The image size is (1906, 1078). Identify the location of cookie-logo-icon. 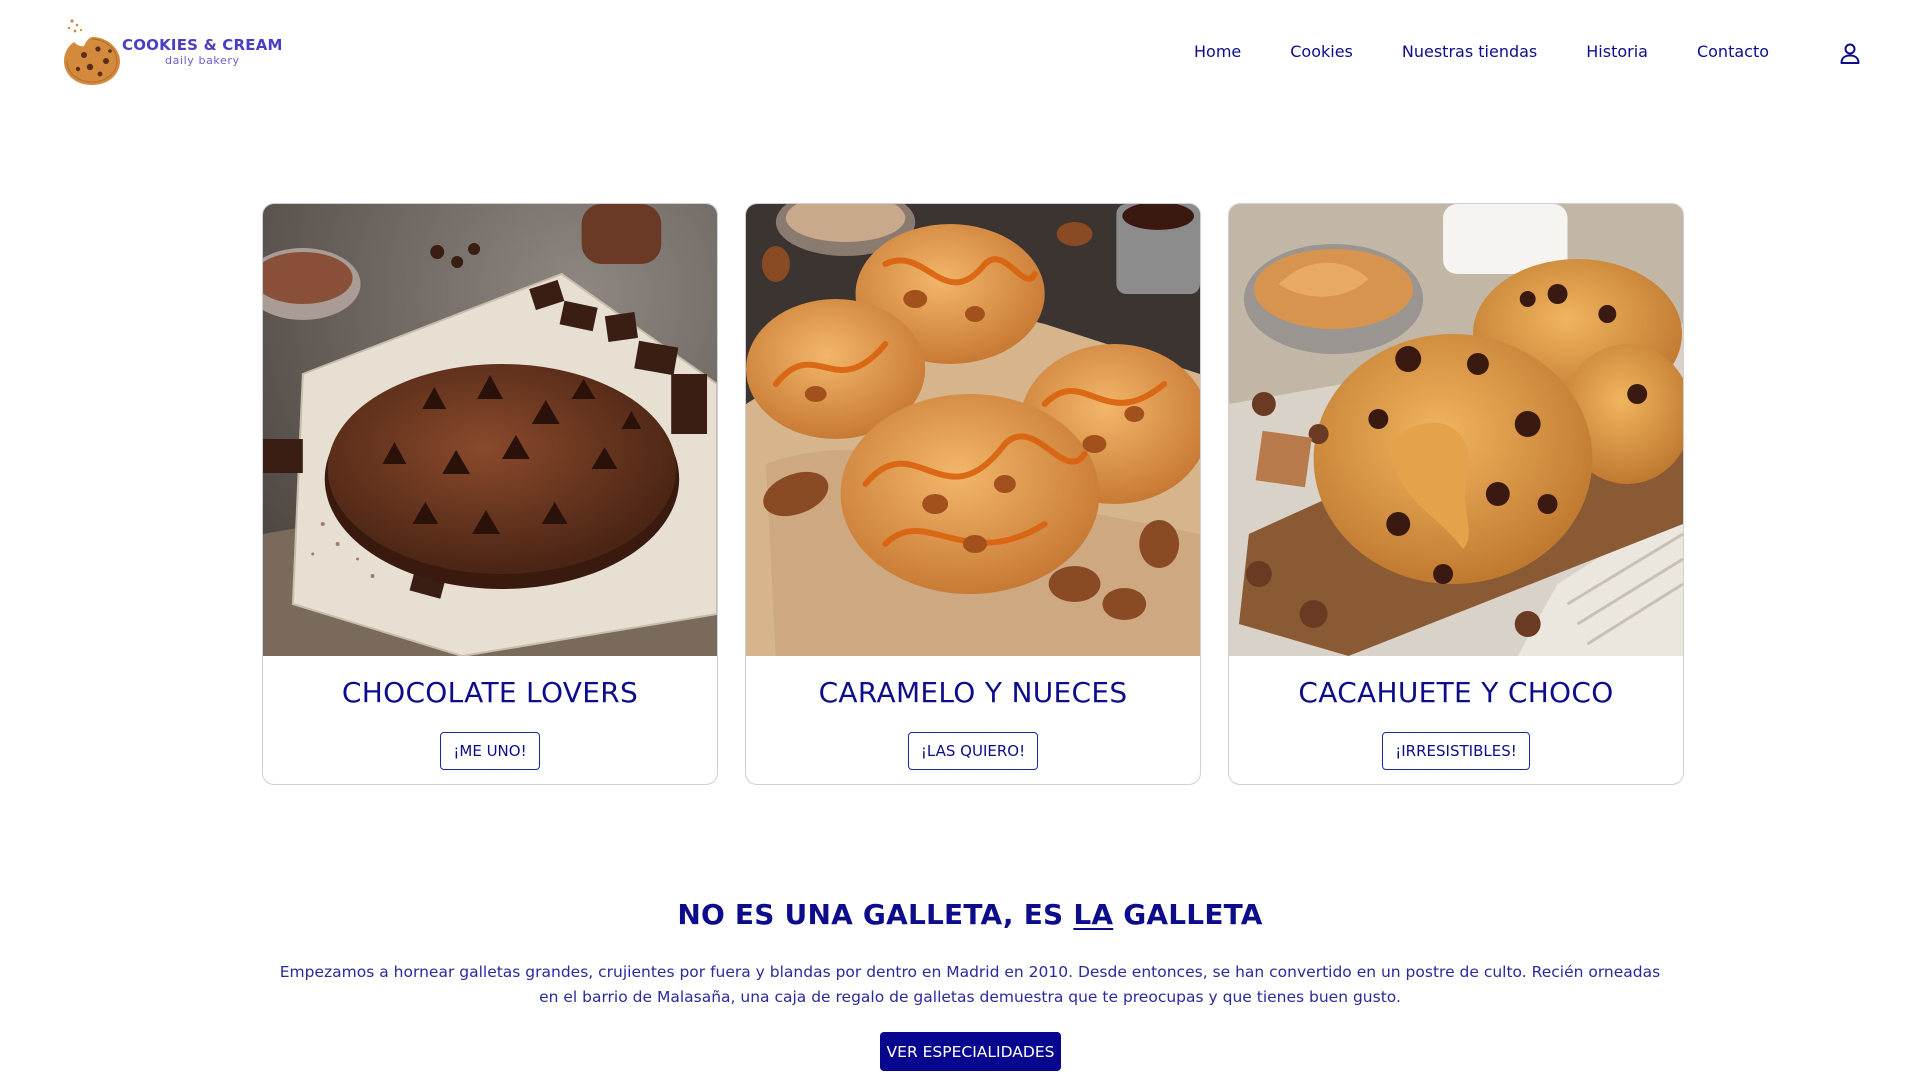
(92, 52).